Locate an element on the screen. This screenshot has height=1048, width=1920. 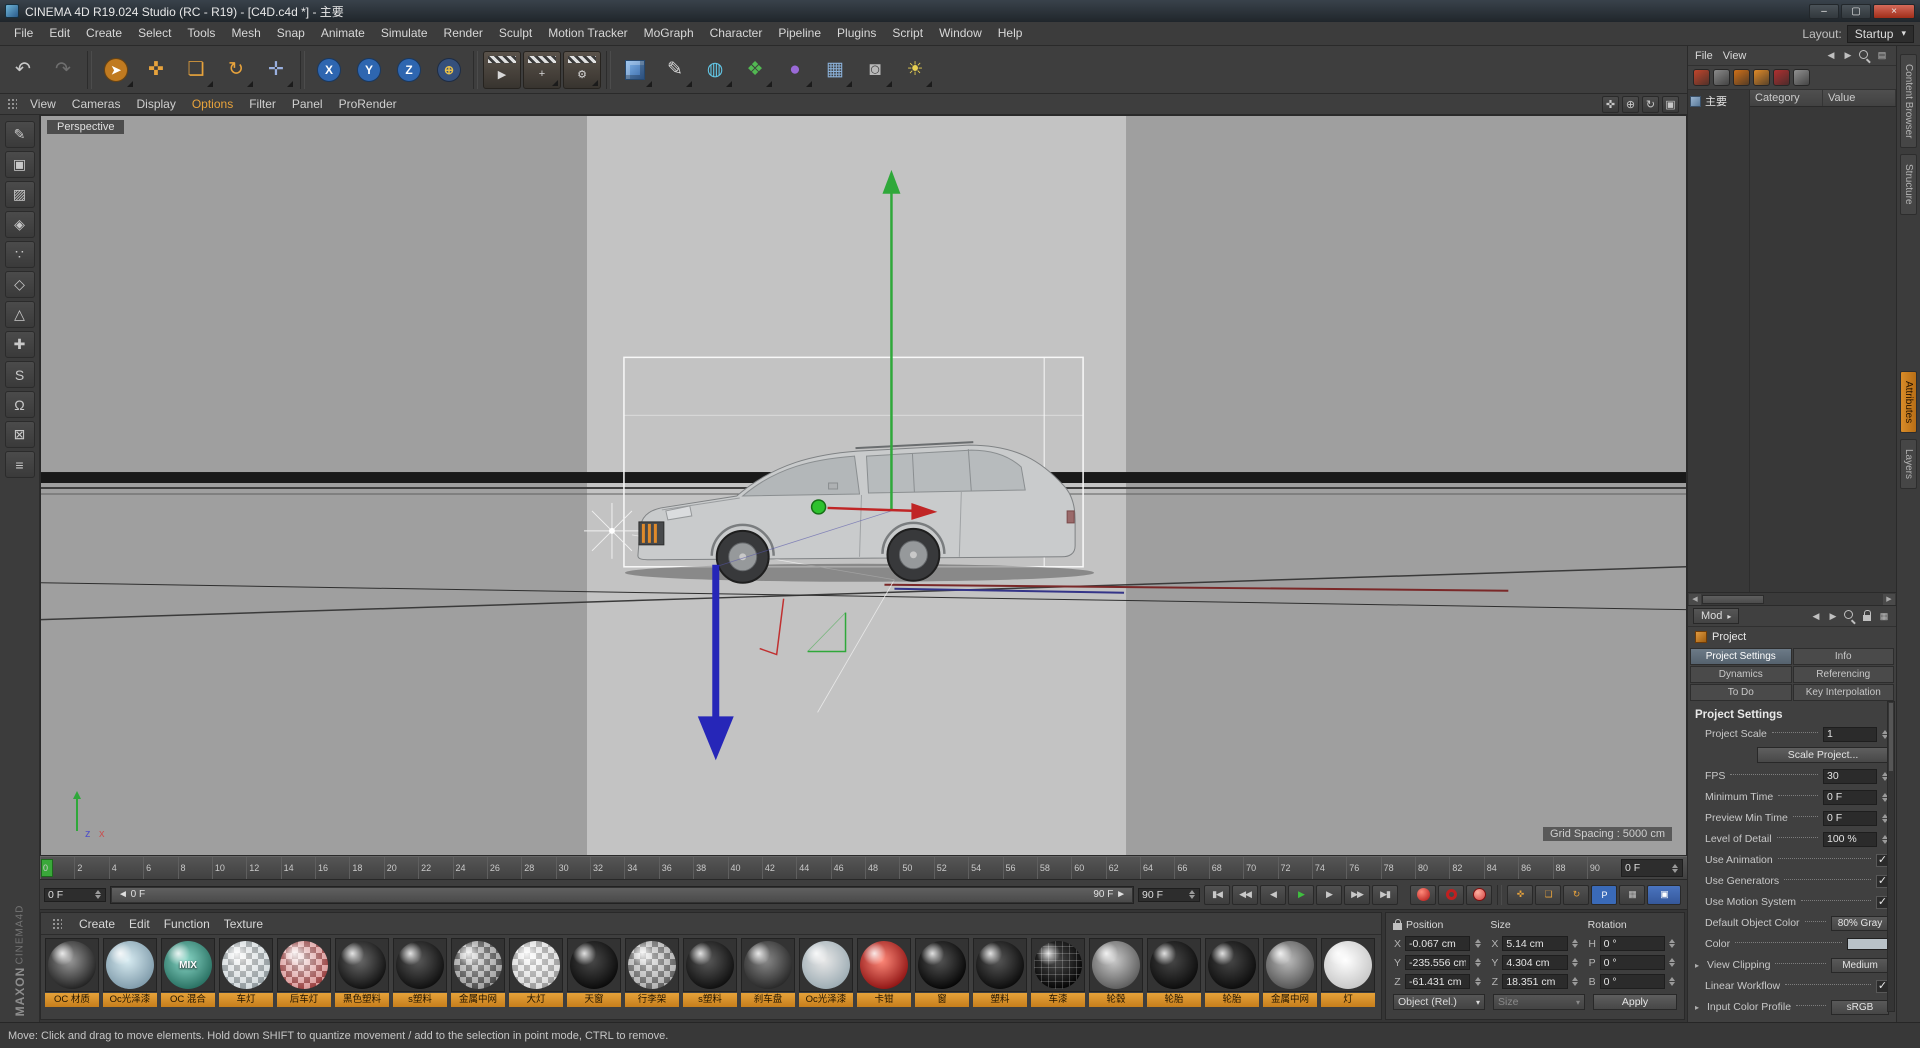
layout-grid-icon: ▦ is located at coordinates (1884, 616).